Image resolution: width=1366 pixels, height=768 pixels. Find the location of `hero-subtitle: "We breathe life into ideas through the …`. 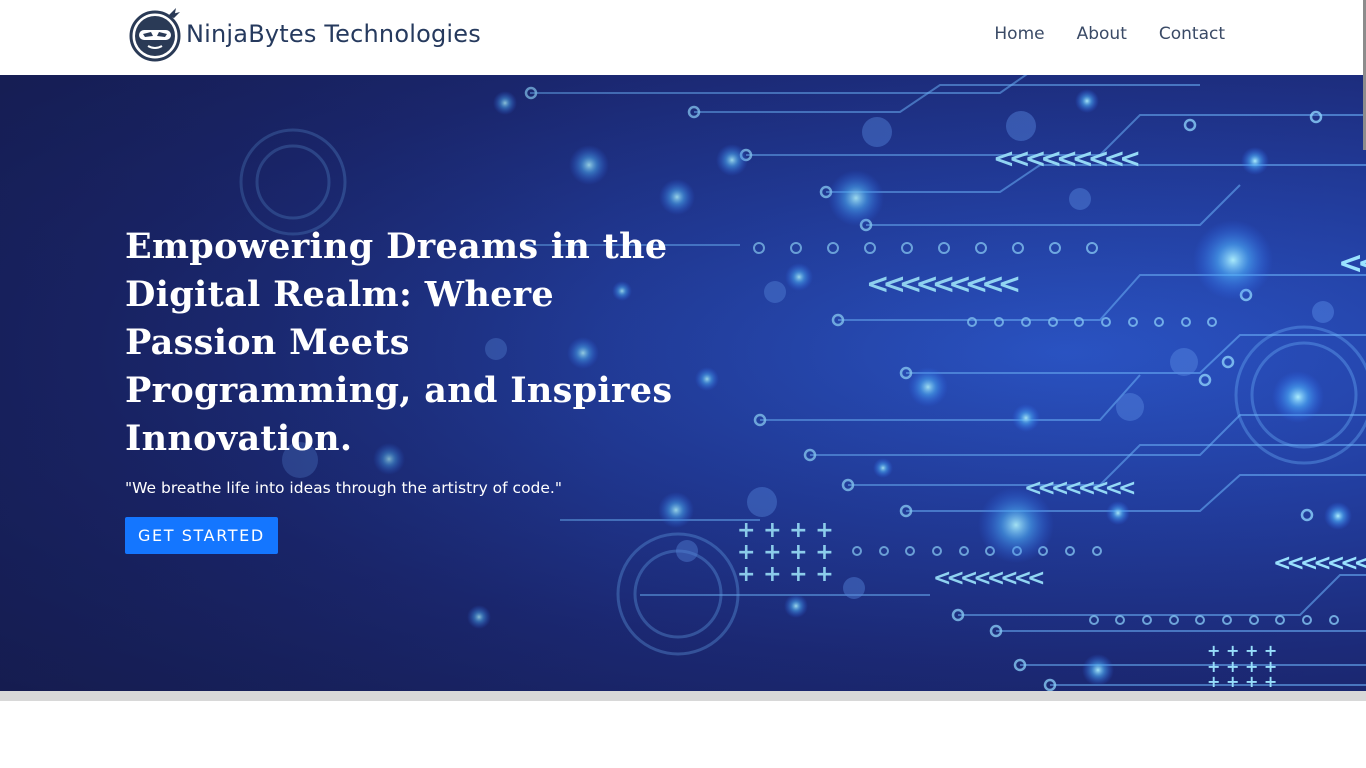

hero-subtitle: "We breathe life into ideas through the … is located at coordinates (343, 488).